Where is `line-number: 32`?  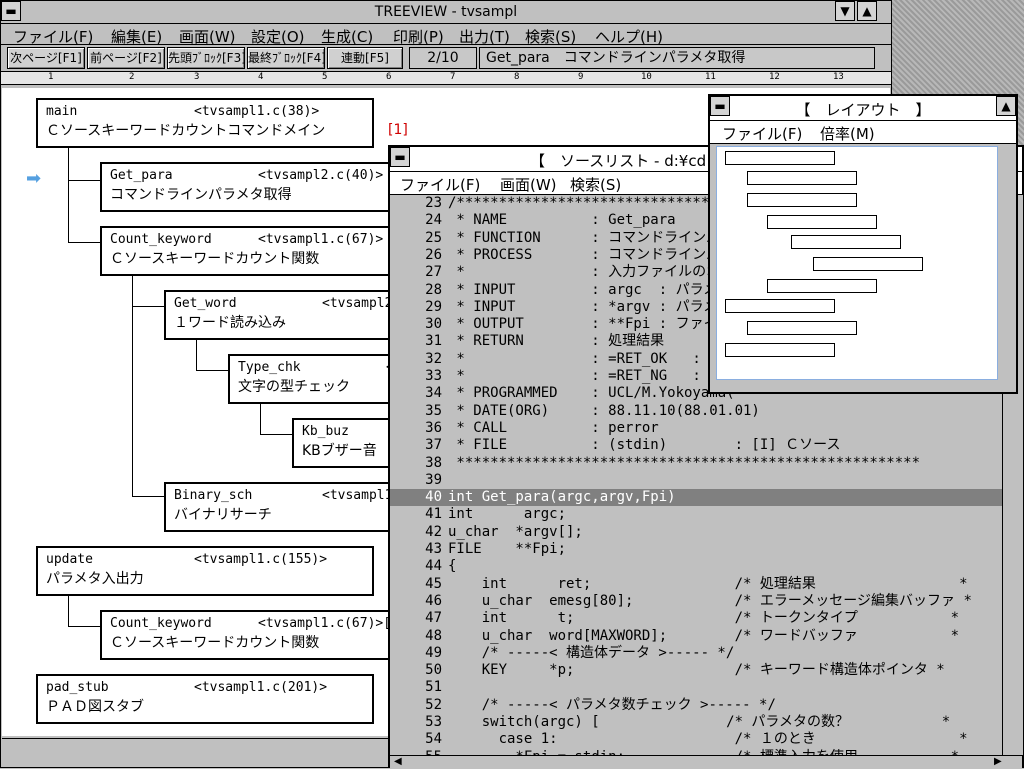
line-number: 32 is located at coordinates (433, 358).